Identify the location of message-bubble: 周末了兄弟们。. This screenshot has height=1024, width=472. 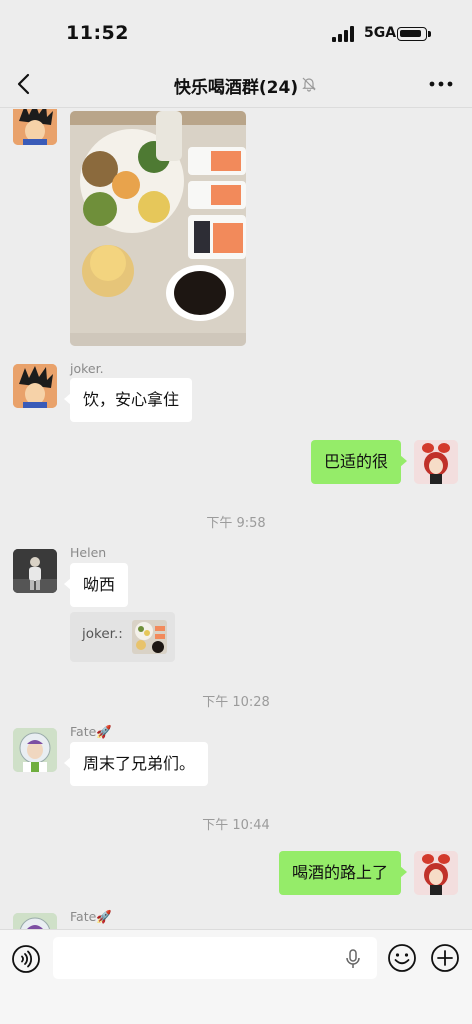
(136, 764).